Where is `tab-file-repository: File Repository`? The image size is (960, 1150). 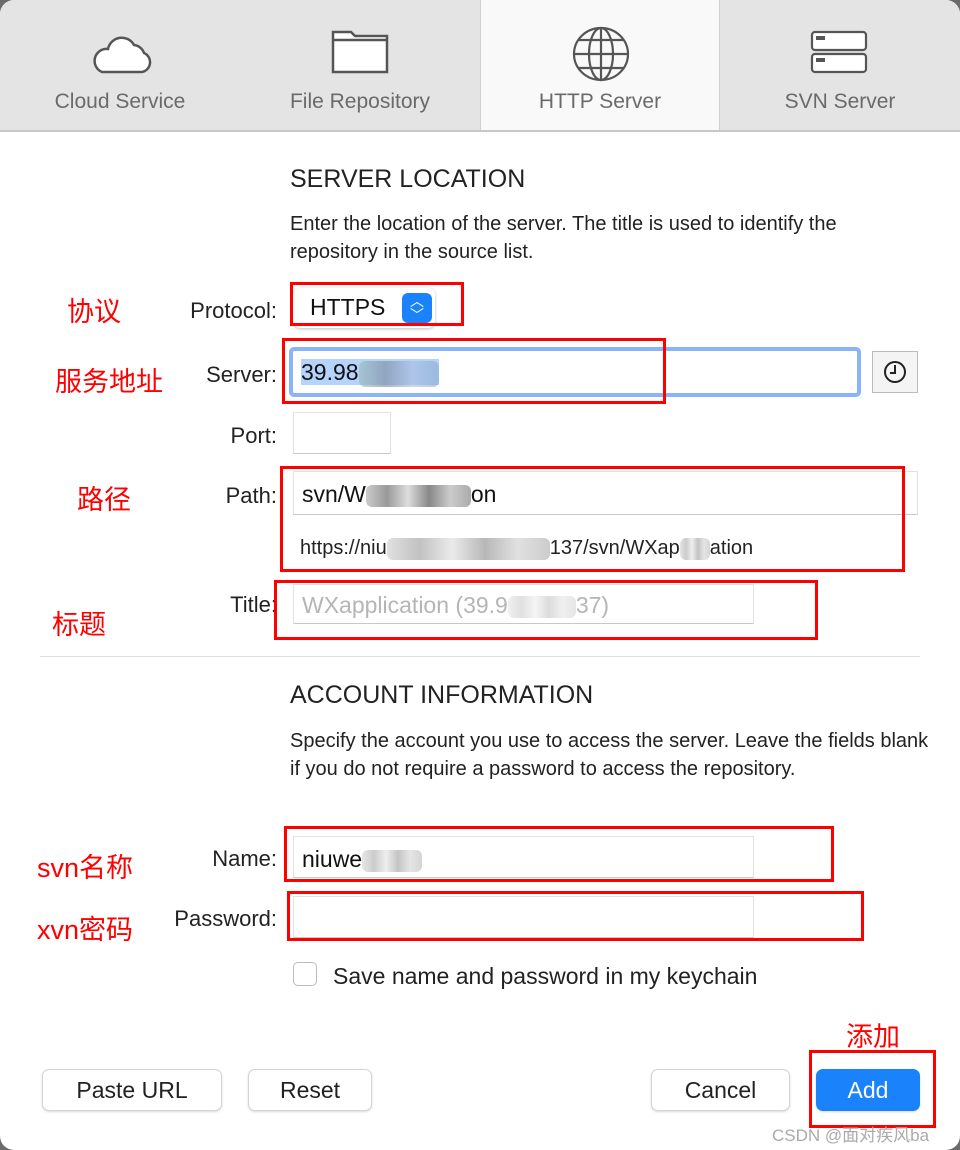 tab-file-repository: File Repository is located at coordinates (360, 65).